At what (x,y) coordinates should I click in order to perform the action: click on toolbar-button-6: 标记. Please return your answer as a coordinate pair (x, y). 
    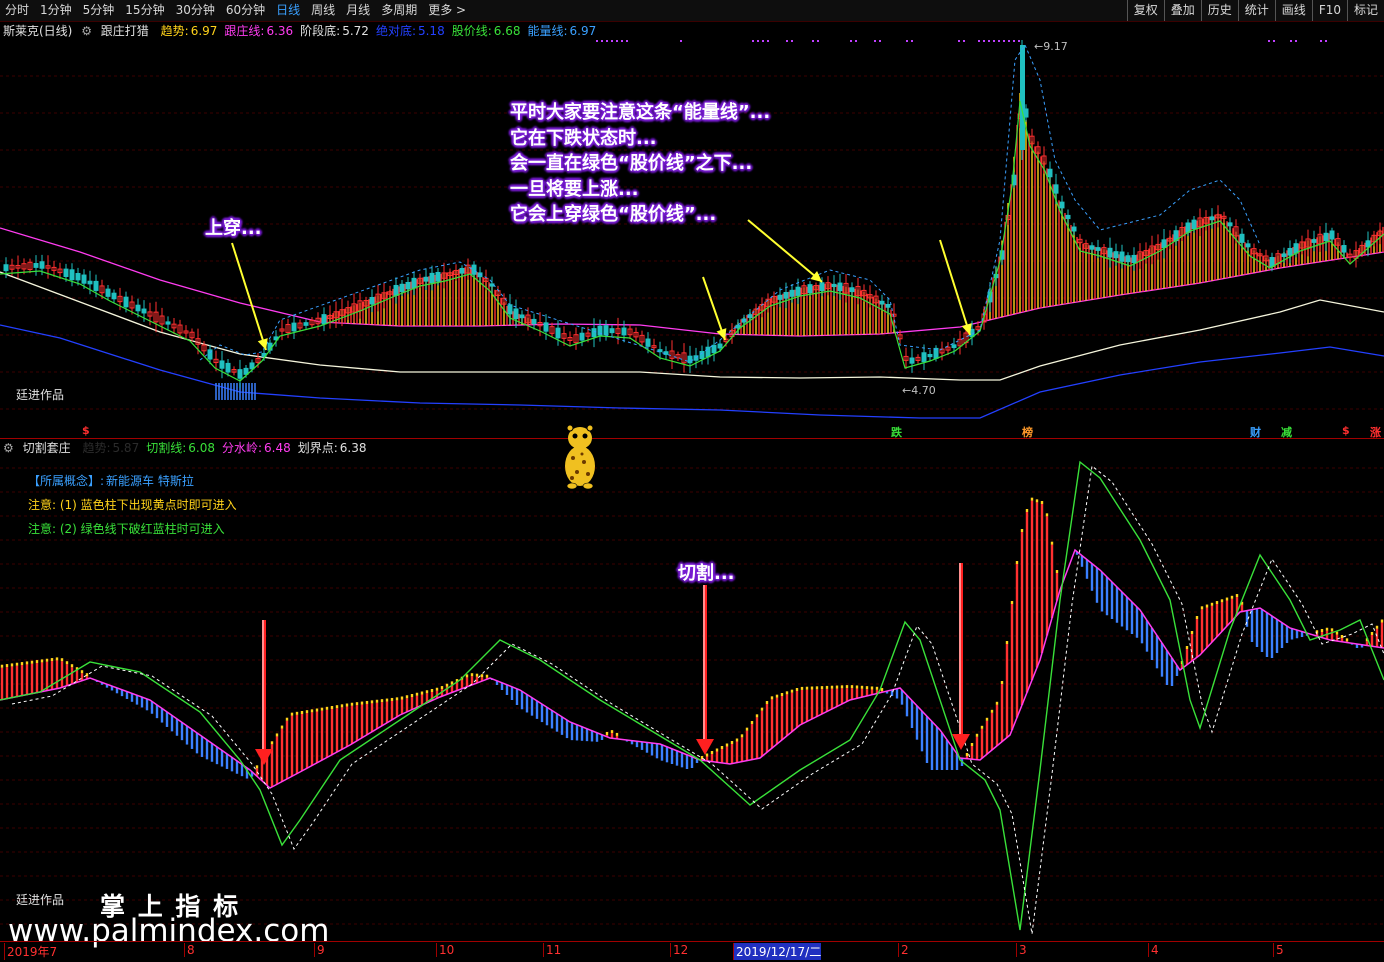
    Looking at the image, I should click on (1365, 10).